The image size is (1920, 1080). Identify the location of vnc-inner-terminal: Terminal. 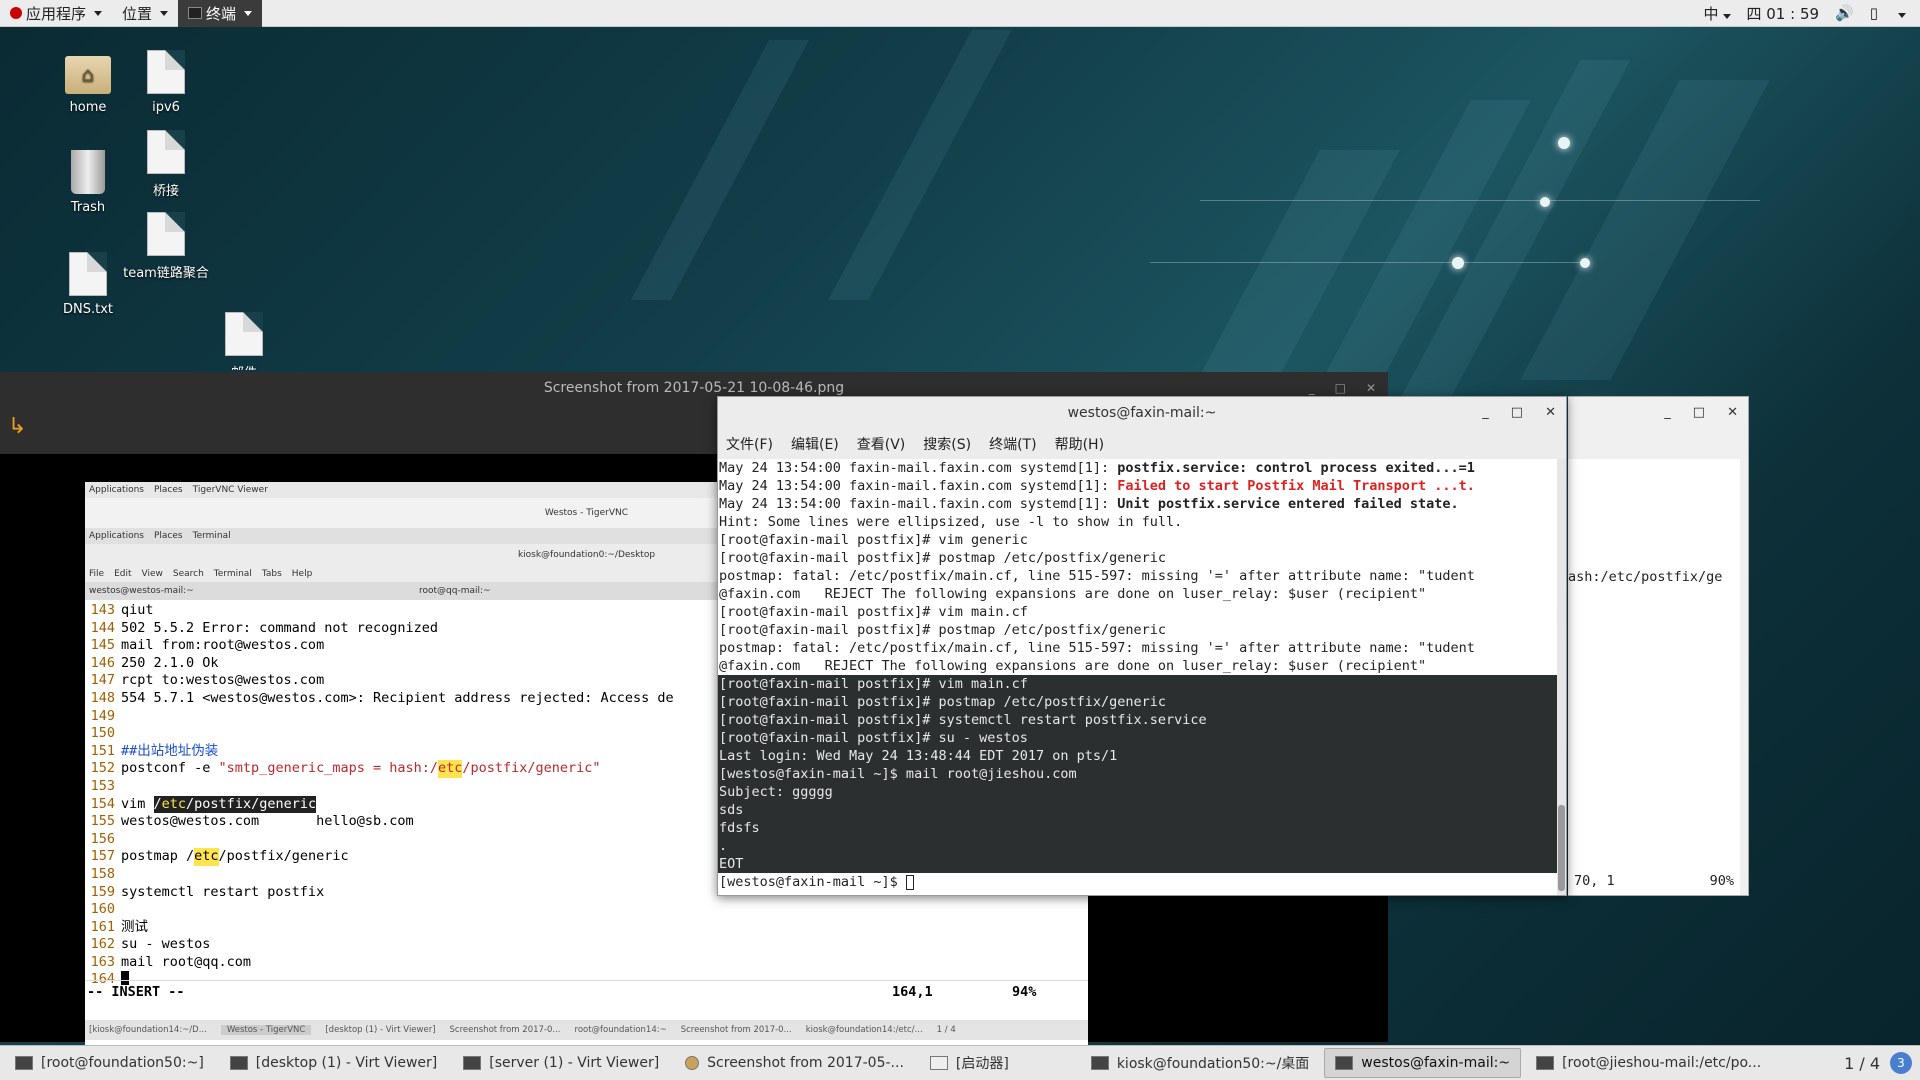
(211, 536).